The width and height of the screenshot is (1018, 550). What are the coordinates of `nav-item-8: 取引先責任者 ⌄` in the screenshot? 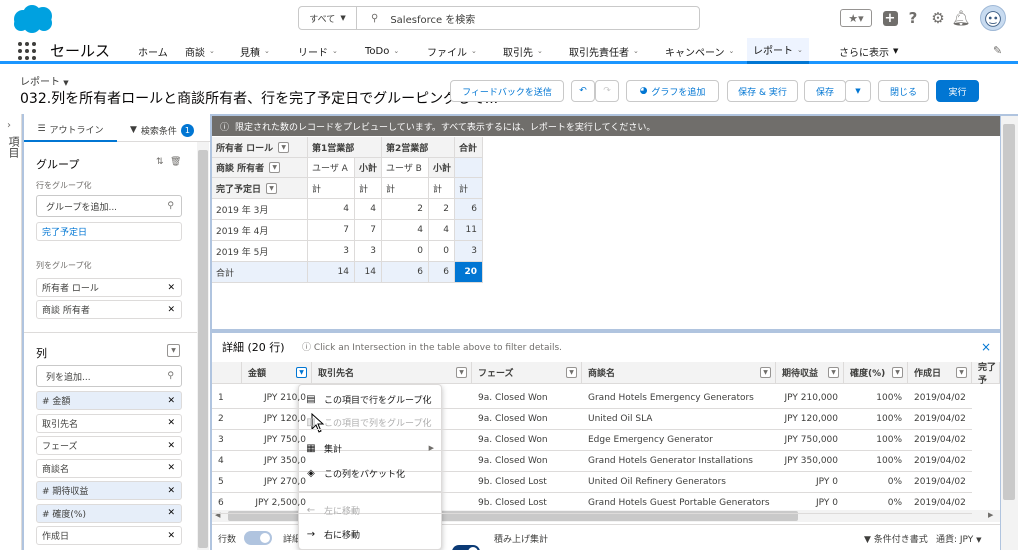 It's located at (604, 51).